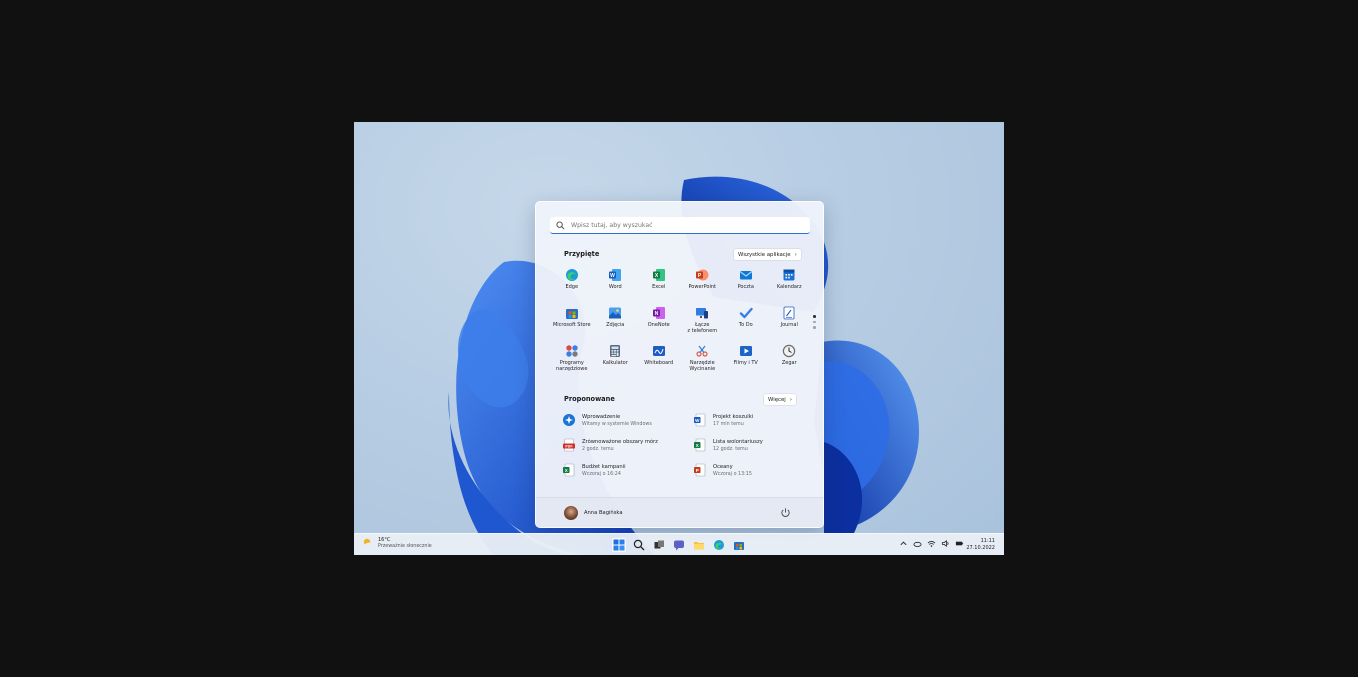 This screenshot has height=677, width=1358. I want to click on recommended-item: W Projekt koszulki 17 min temu, so click(752, 425).